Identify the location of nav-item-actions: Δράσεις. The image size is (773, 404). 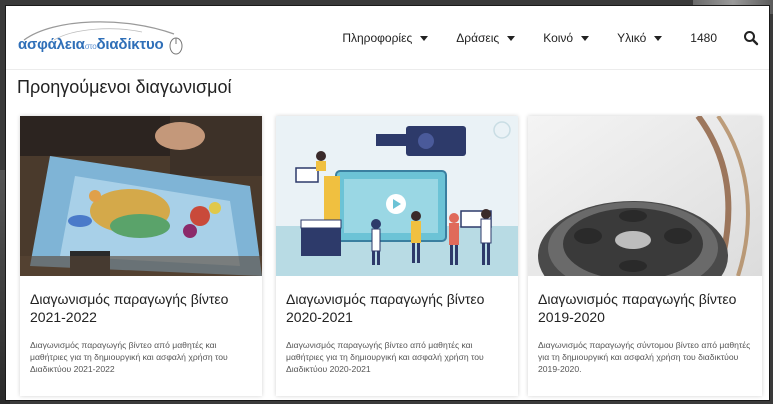
(486, 38).